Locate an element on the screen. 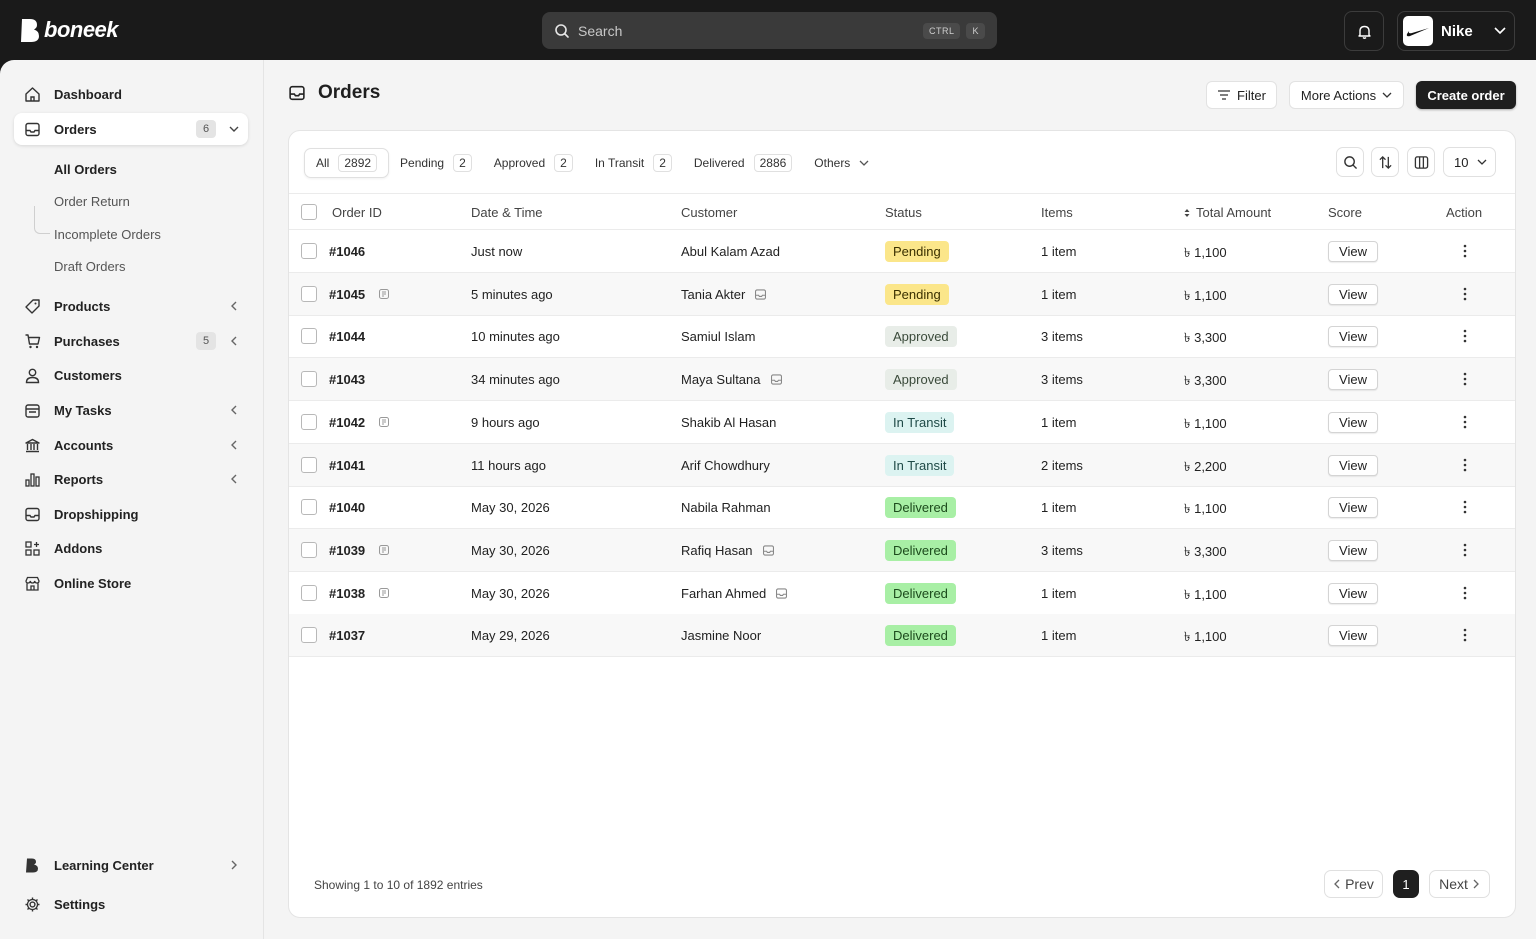 This screenshot has height=939, width=1536. order-id: #1046 is located at coordinates (347, 251).